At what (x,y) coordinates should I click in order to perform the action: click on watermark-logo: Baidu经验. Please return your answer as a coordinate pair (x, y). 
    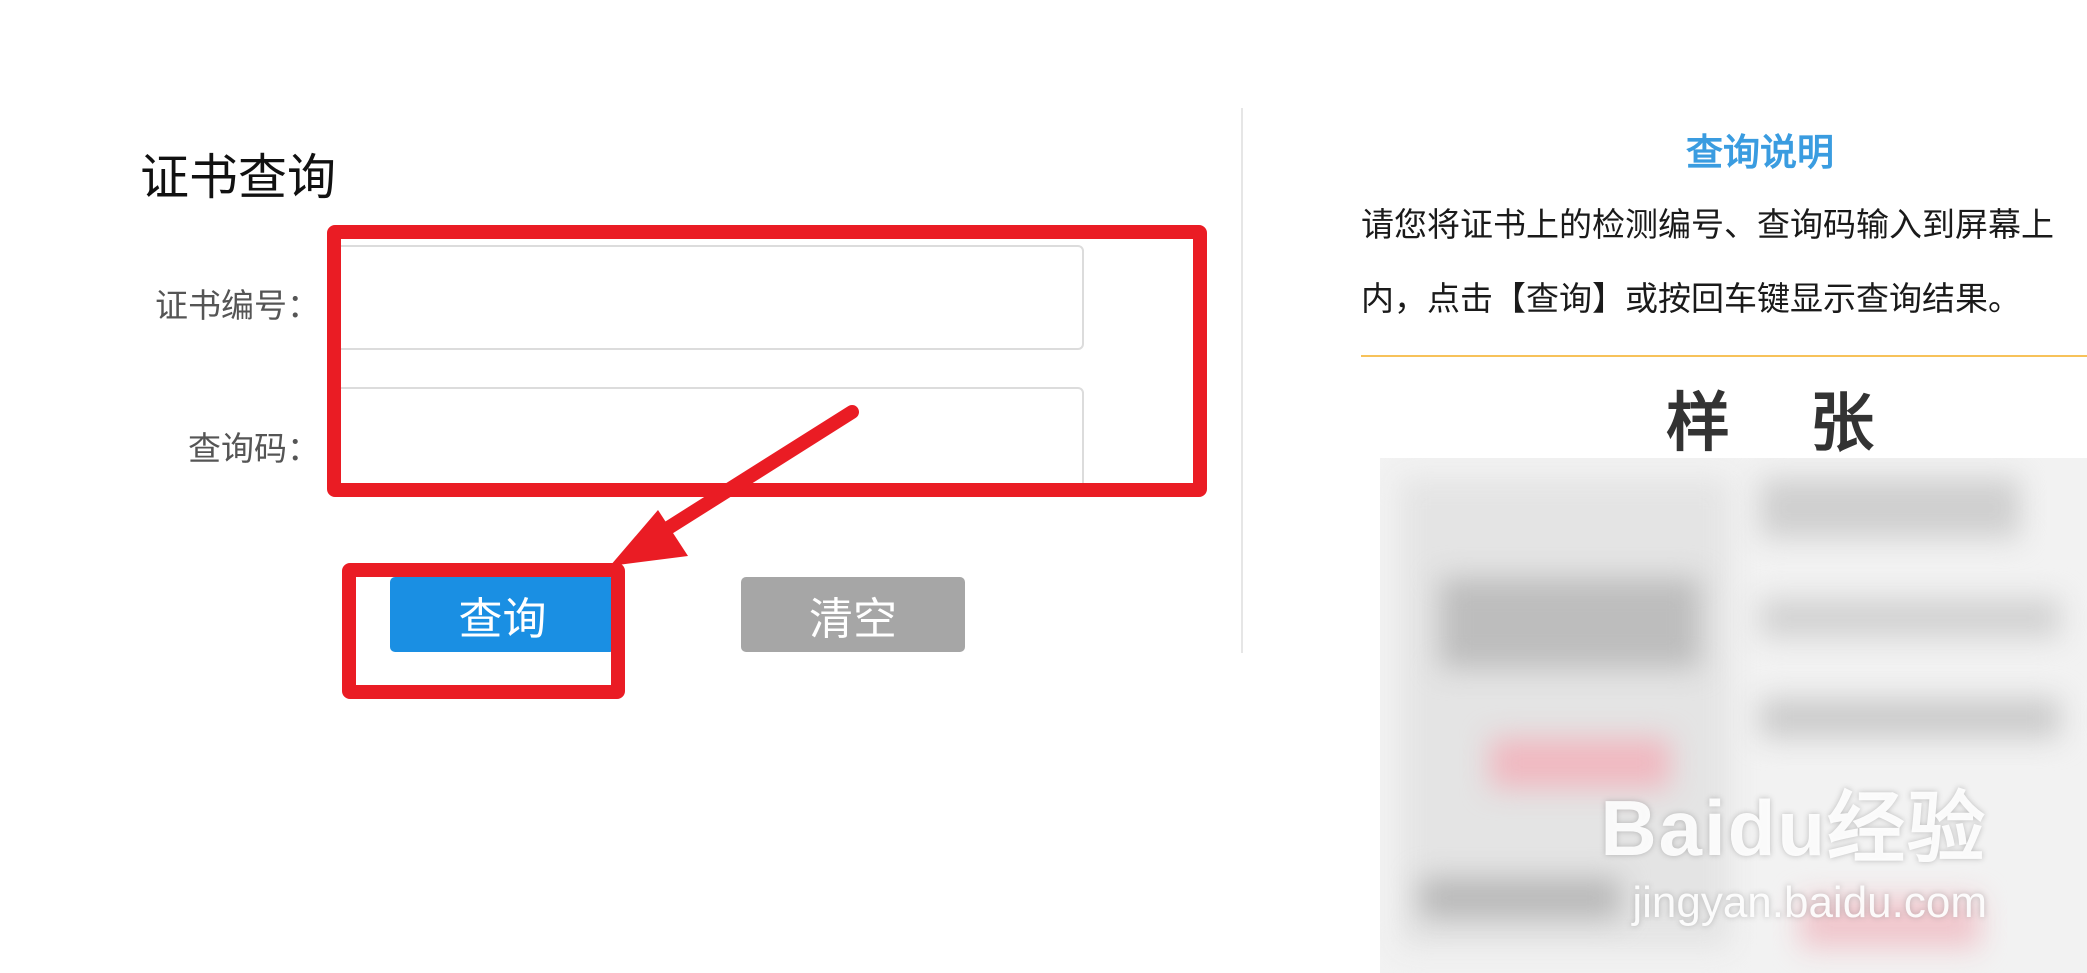
    Looking at the image, I should click on (1793, 828).